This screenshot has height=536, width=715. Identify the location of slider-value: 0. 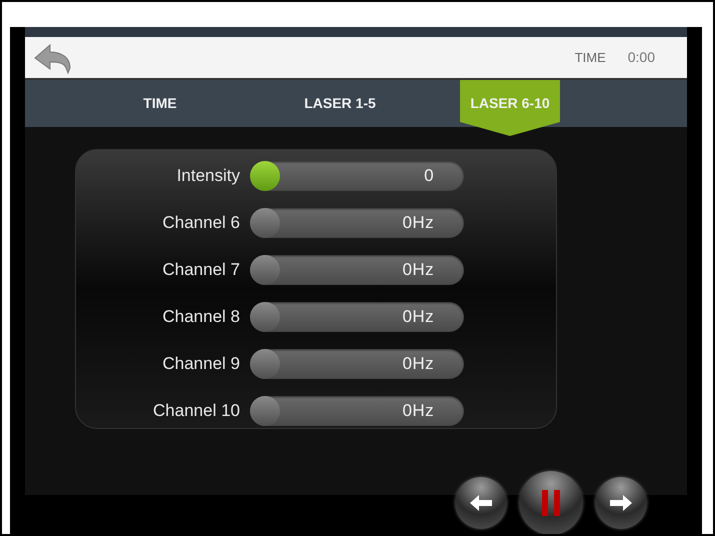
(429, 175).